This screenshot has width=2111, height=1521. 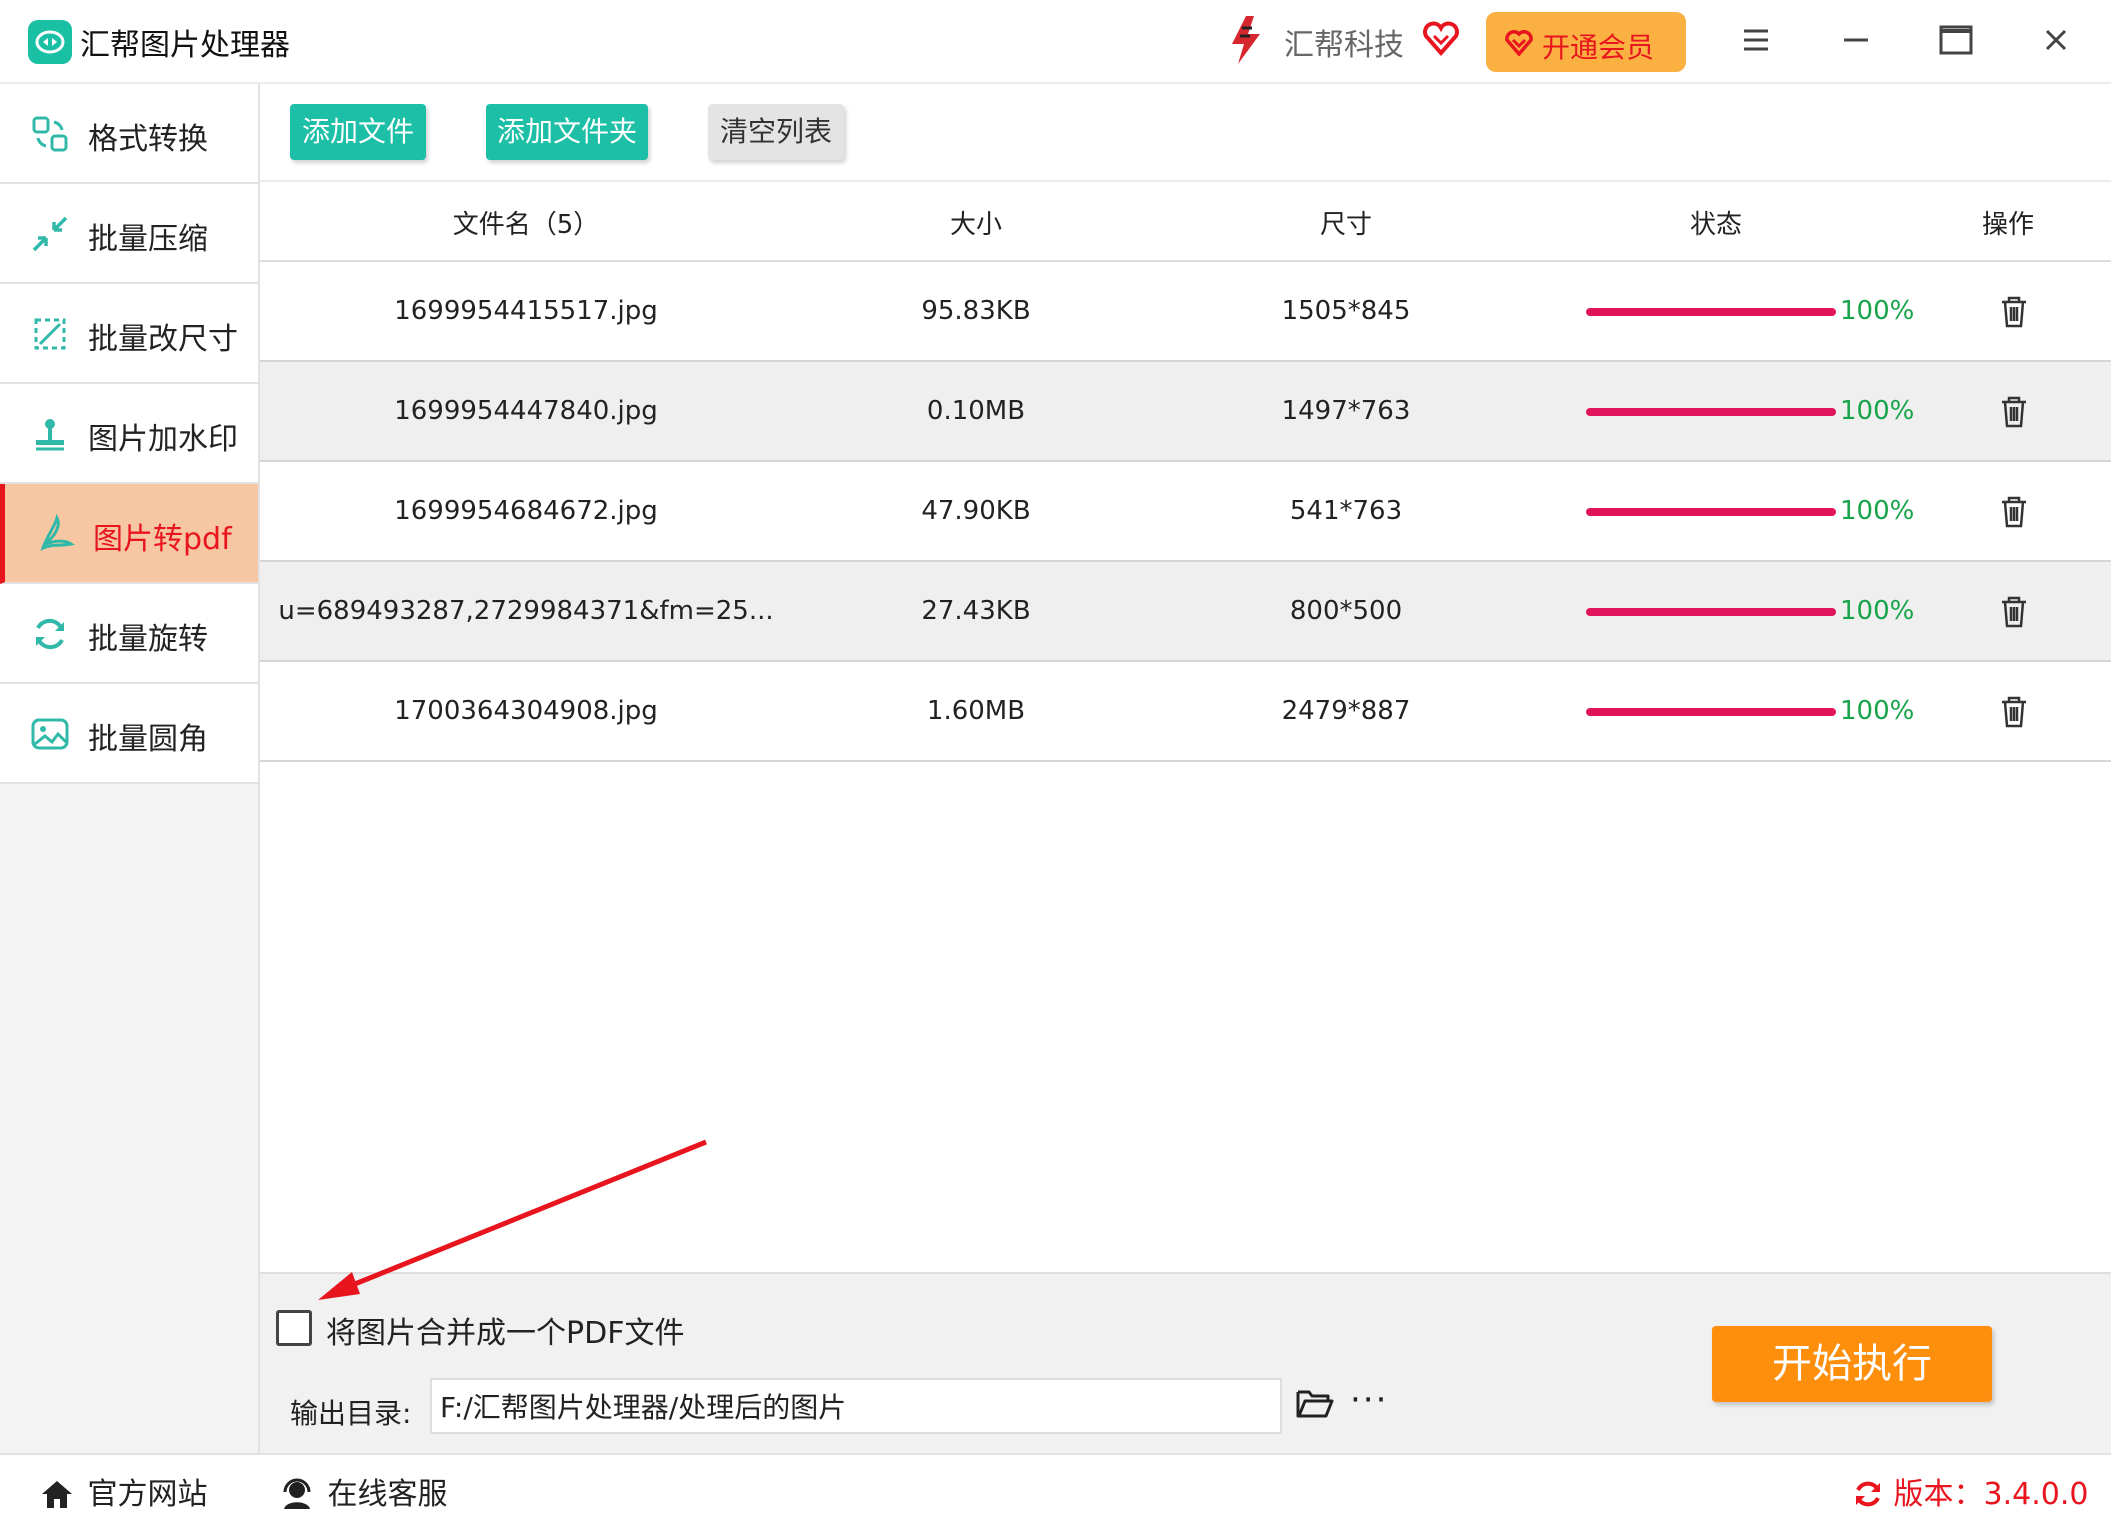 I want to click on column-header-dimensions: 尺寸, so click(x=1346, y=225).